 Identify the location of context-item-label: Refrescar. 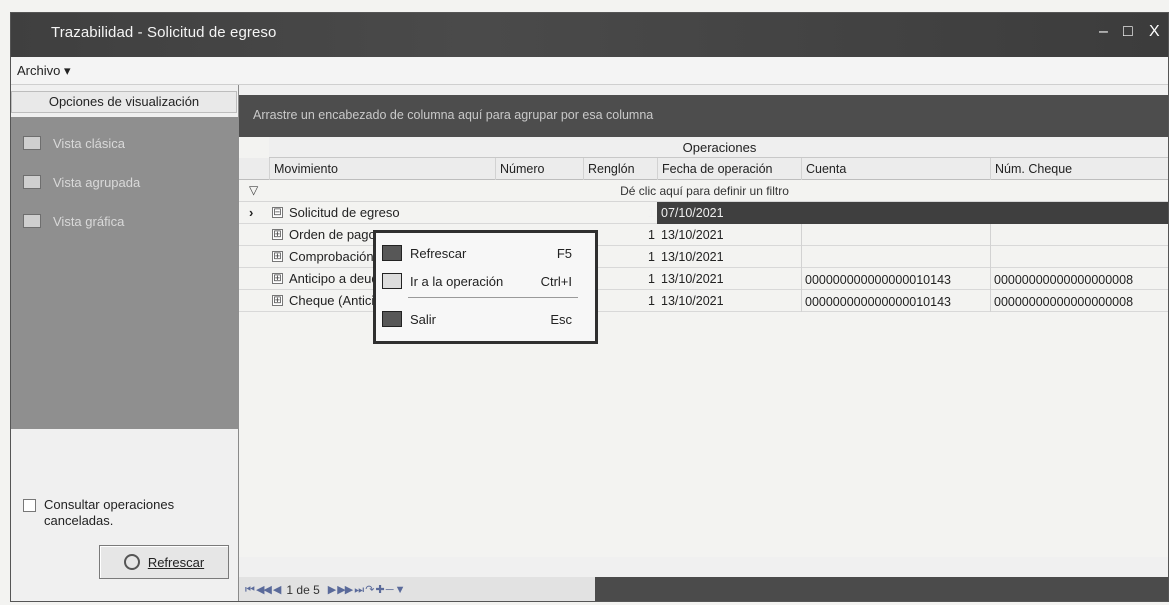
(438, 253).